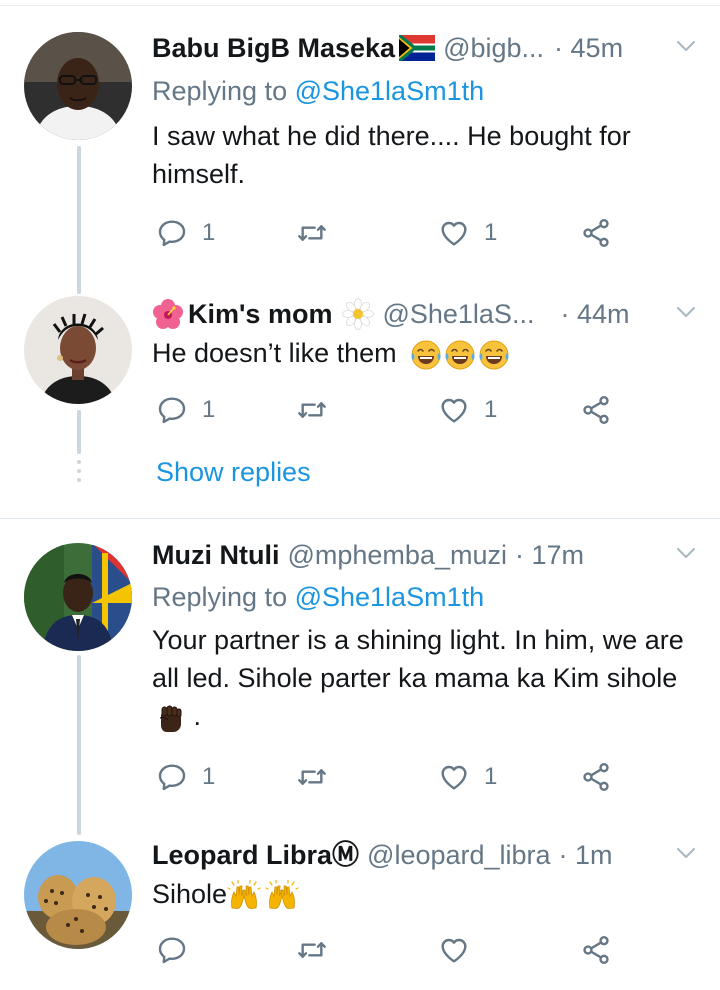 Image resolution: width=720 pixels, height=990 pixels. I want to click on tweet-header: Kim's mom @She1laS... · 44m, so click(426, 314).